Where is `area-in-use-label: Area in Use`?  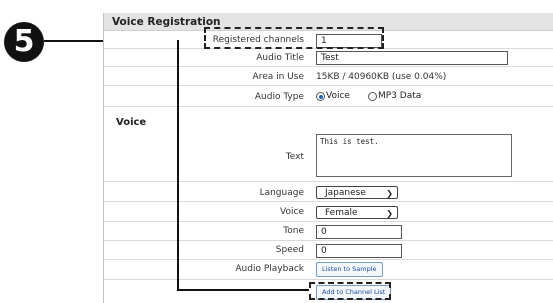 area-in-use-label: Area in Use is located at coordinates (278, 77).